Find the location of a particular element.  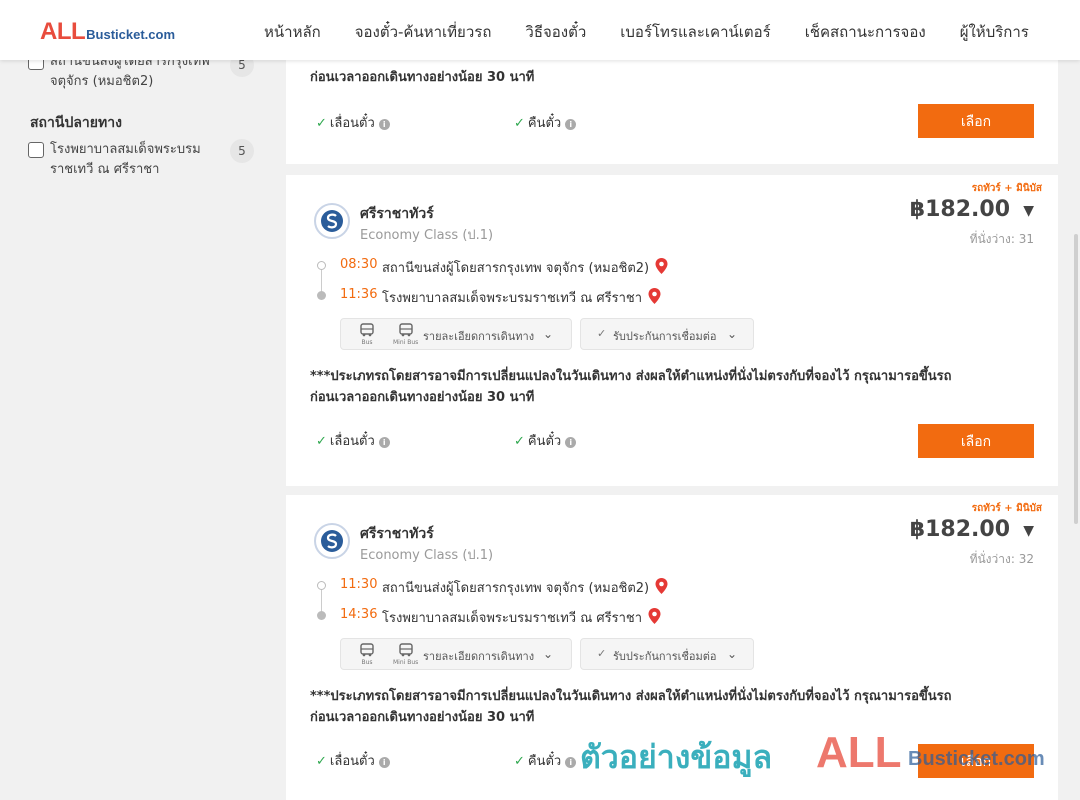

destination-count-badge: 5 is located at coordinates (242, 151).